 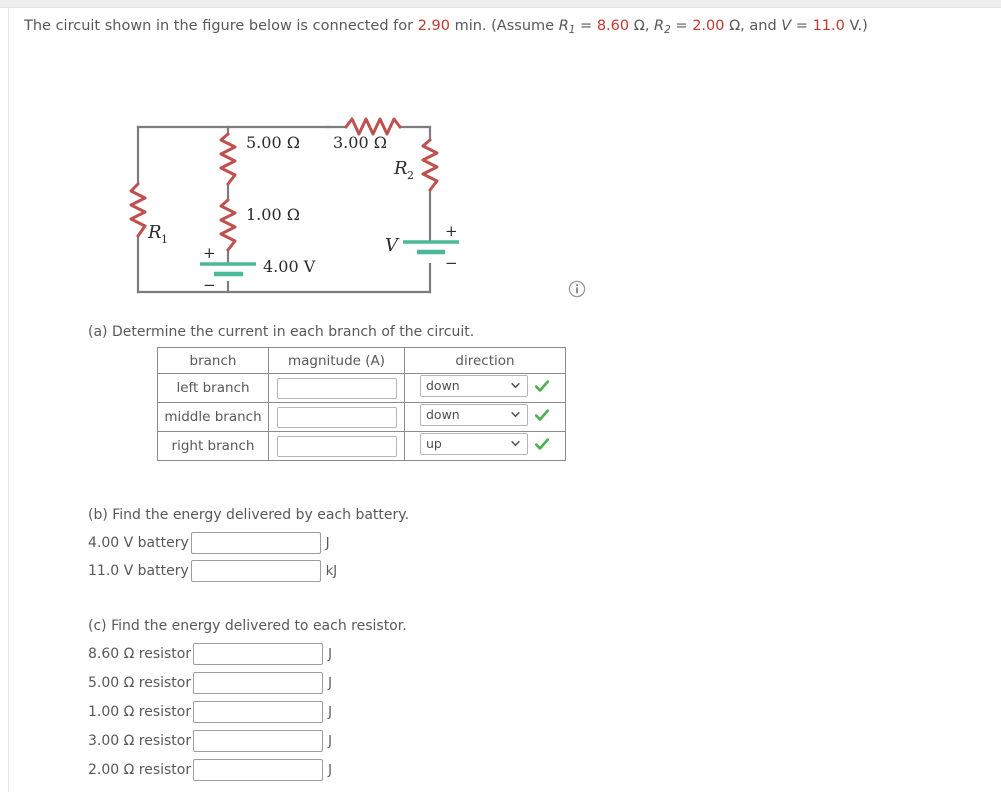 I want to click on label-500-resistor: 5.00 Ω resistor, so click(x=140, y=683).